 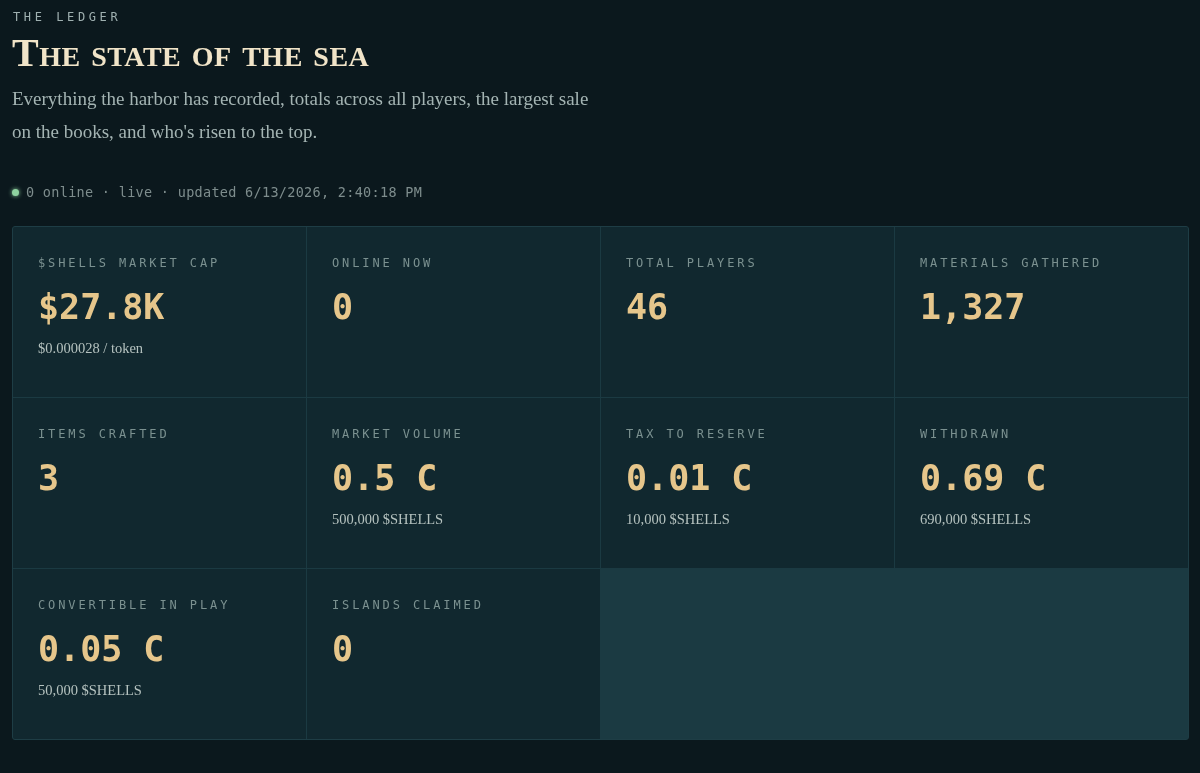 What do you see at coordinates (973, 307) in the screenshot?
I see `stat-value: 1,327` at bounding box center [973, 307].